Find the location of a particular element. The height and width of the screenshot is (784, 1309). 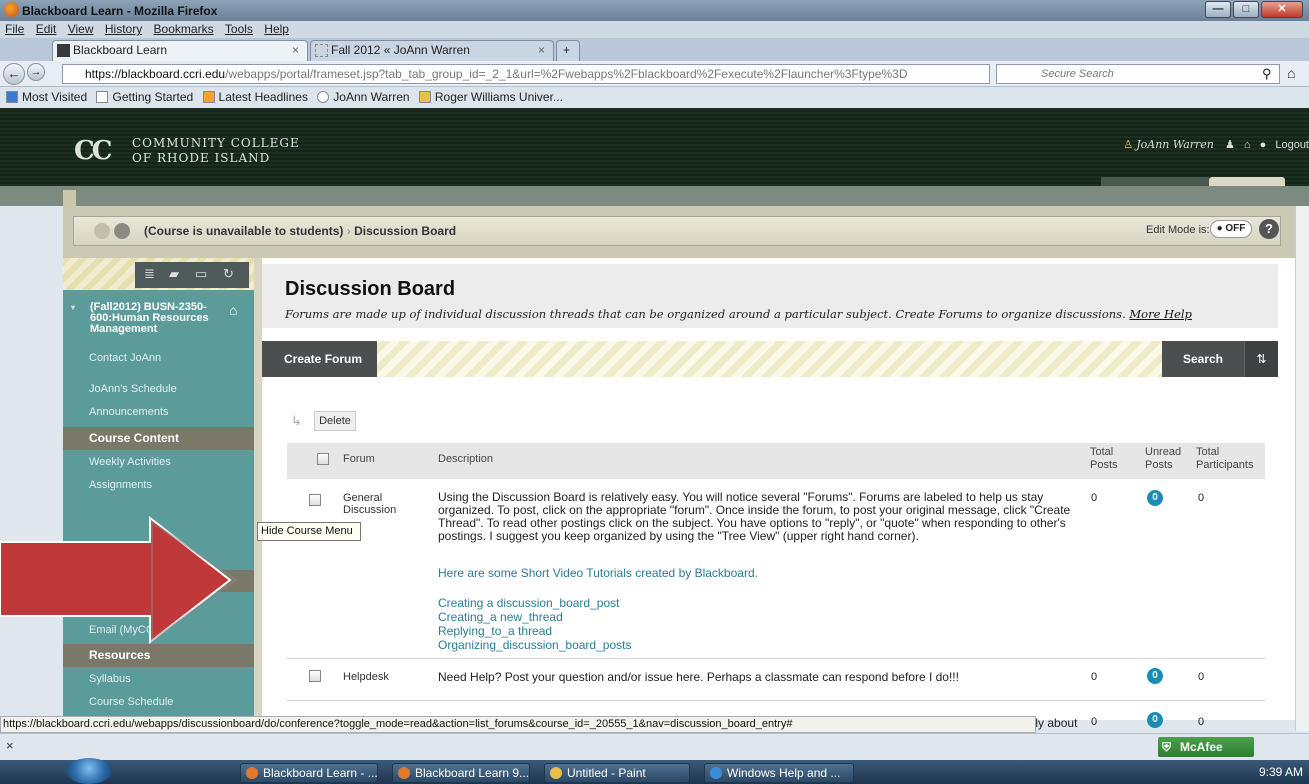

bookmark-getting-started: Getting Started is located at coordinates (144, 97).